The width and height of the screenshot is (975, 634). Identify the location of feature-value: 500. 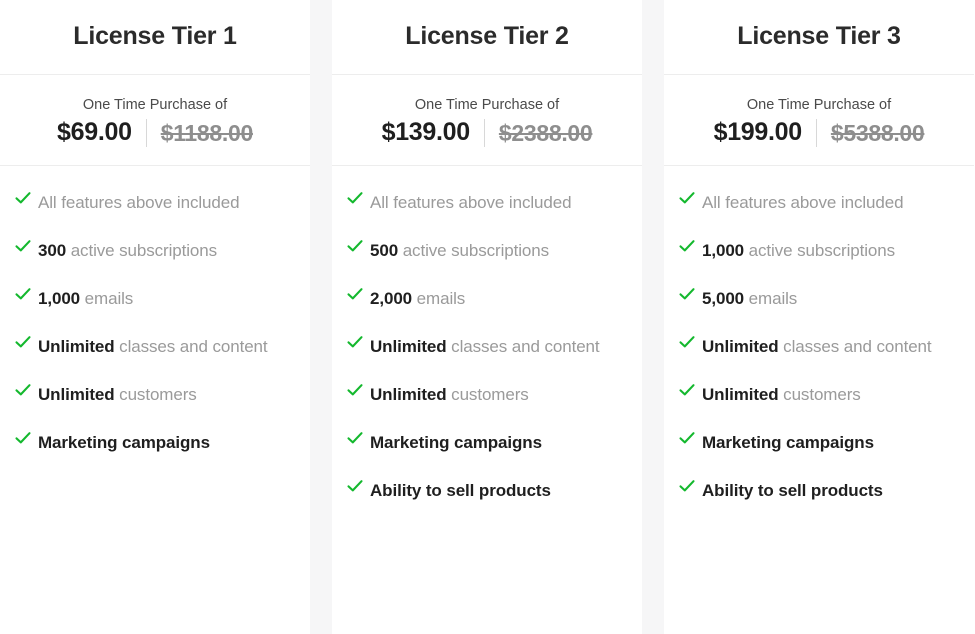
(384, 250).